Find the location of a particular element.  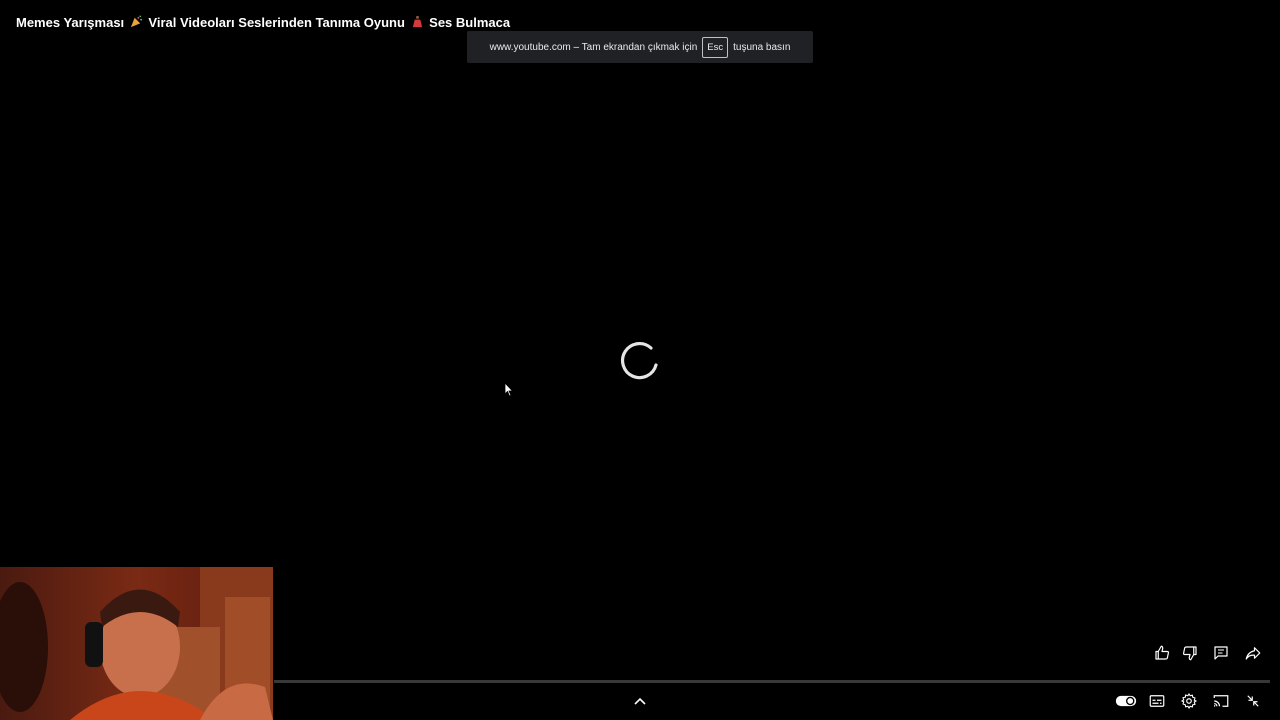

dislike-button is located at coordinates (1190, 653).